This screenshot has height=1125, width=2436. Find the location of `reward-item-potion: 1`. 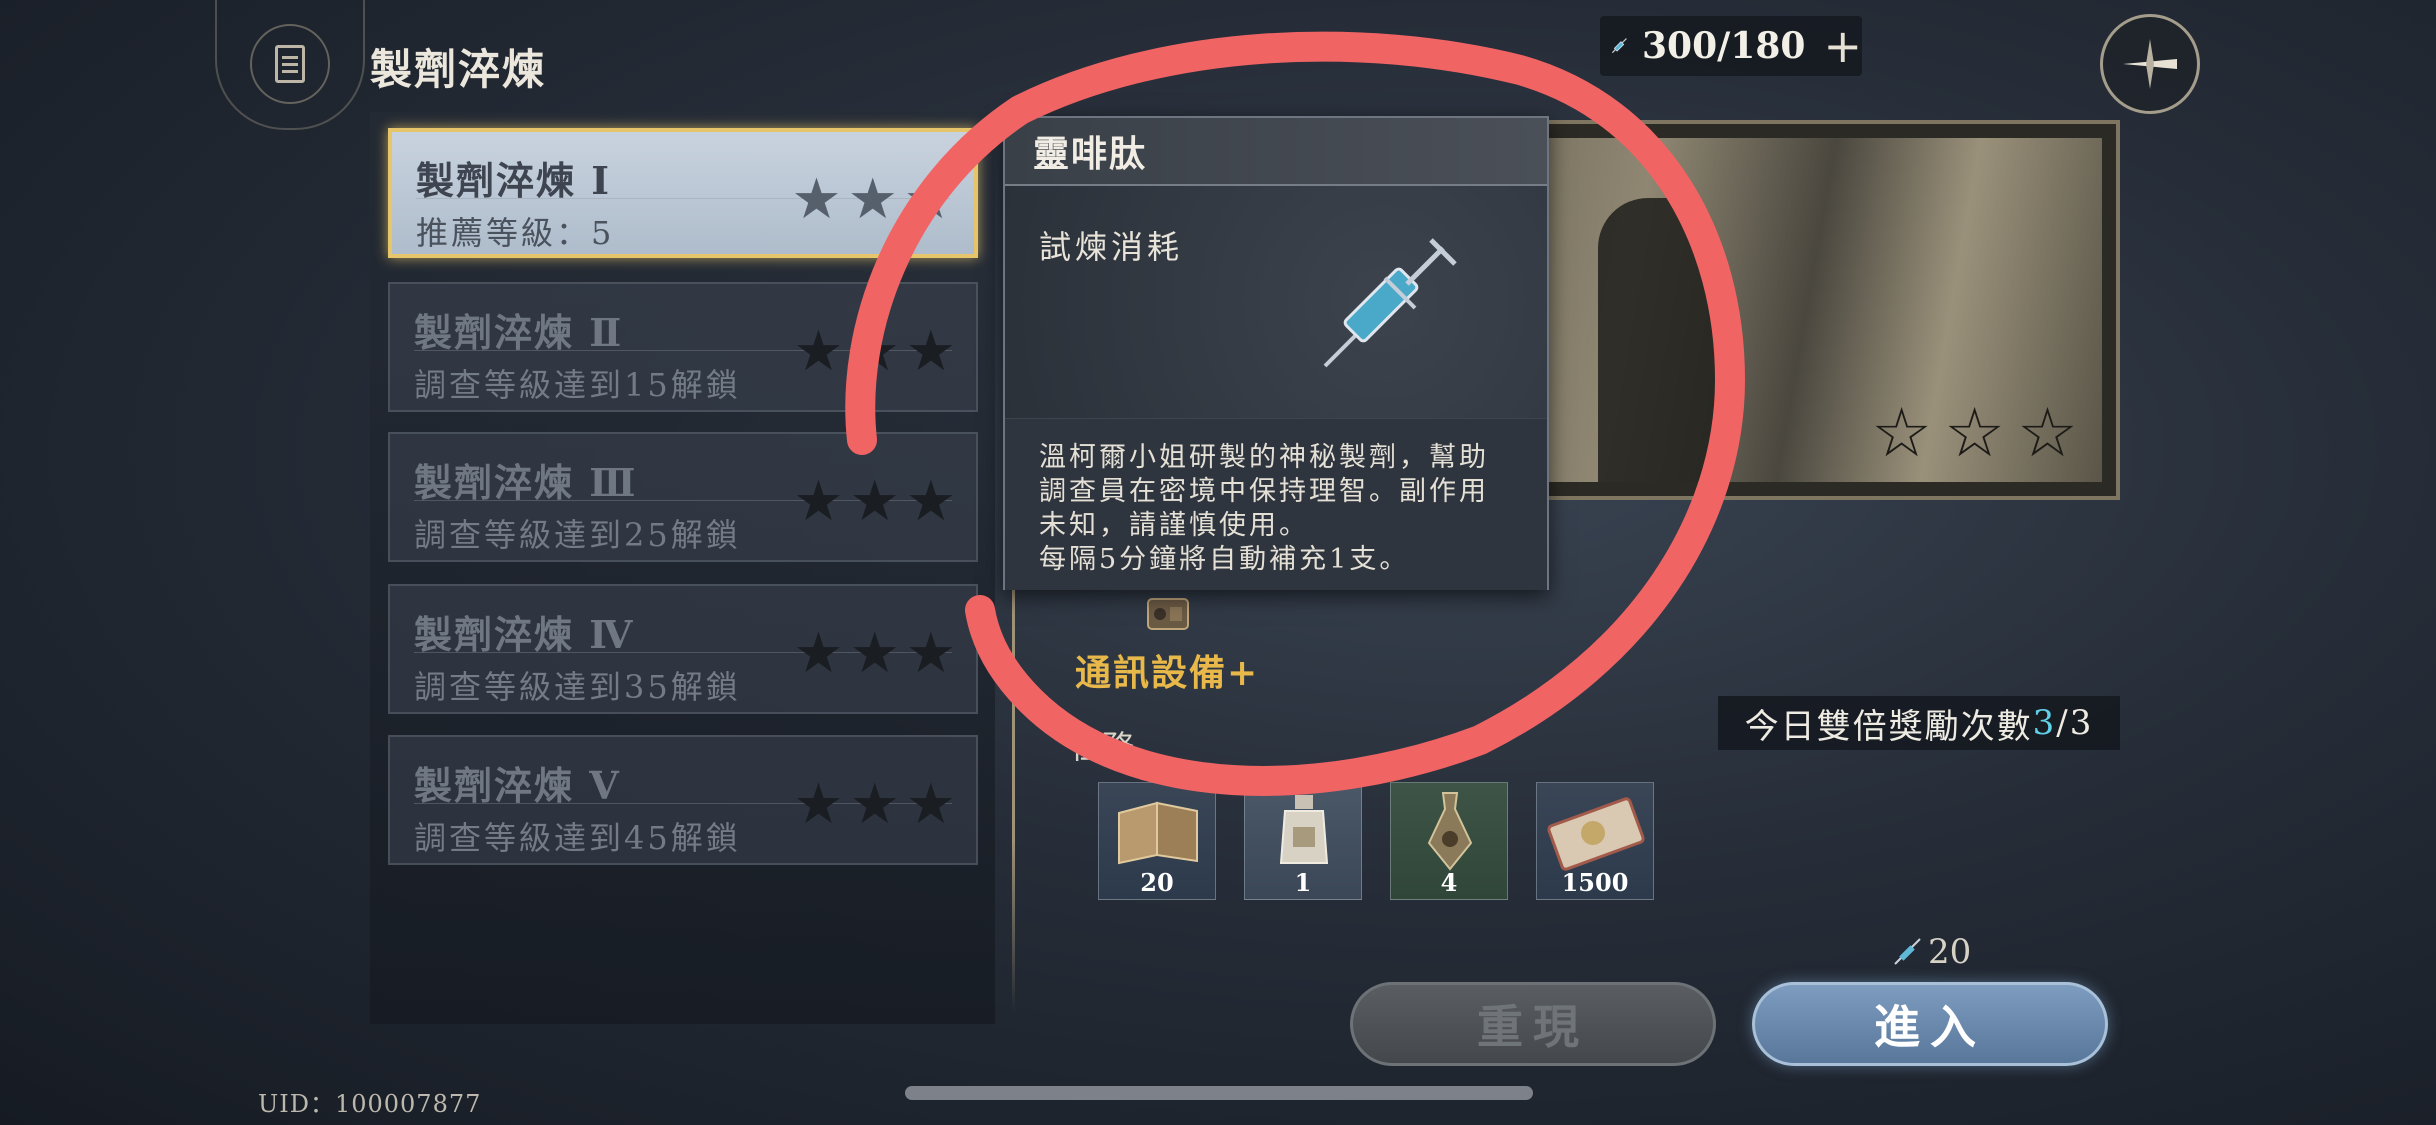

reward-item-potion: 1 is located at coordinates (1303, 841).